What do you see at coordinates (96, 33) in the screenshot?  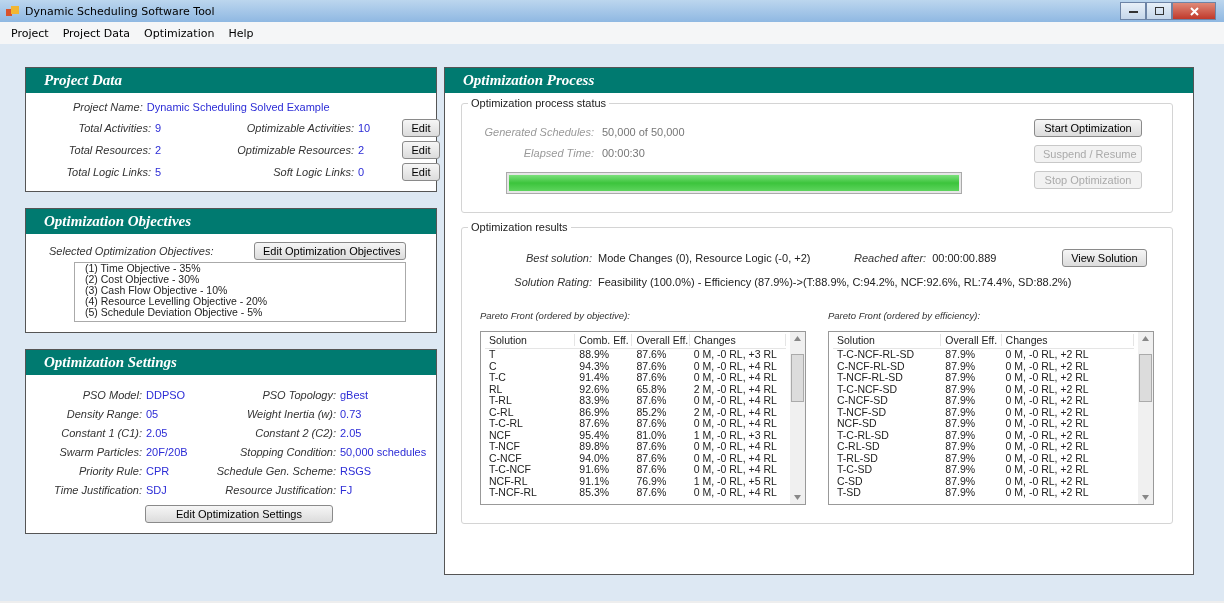 I see `menu-item: Project Data` at bounding box center [96, 33].